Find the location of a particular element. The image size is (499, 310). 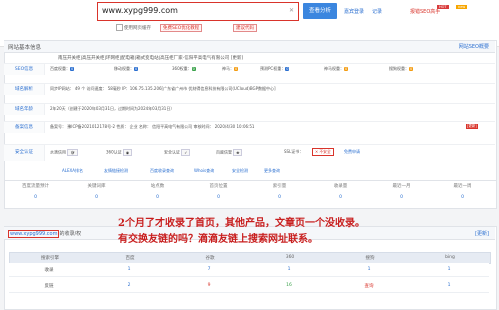

tool-whois: Whois查询 is located at coordinates (204, 171).